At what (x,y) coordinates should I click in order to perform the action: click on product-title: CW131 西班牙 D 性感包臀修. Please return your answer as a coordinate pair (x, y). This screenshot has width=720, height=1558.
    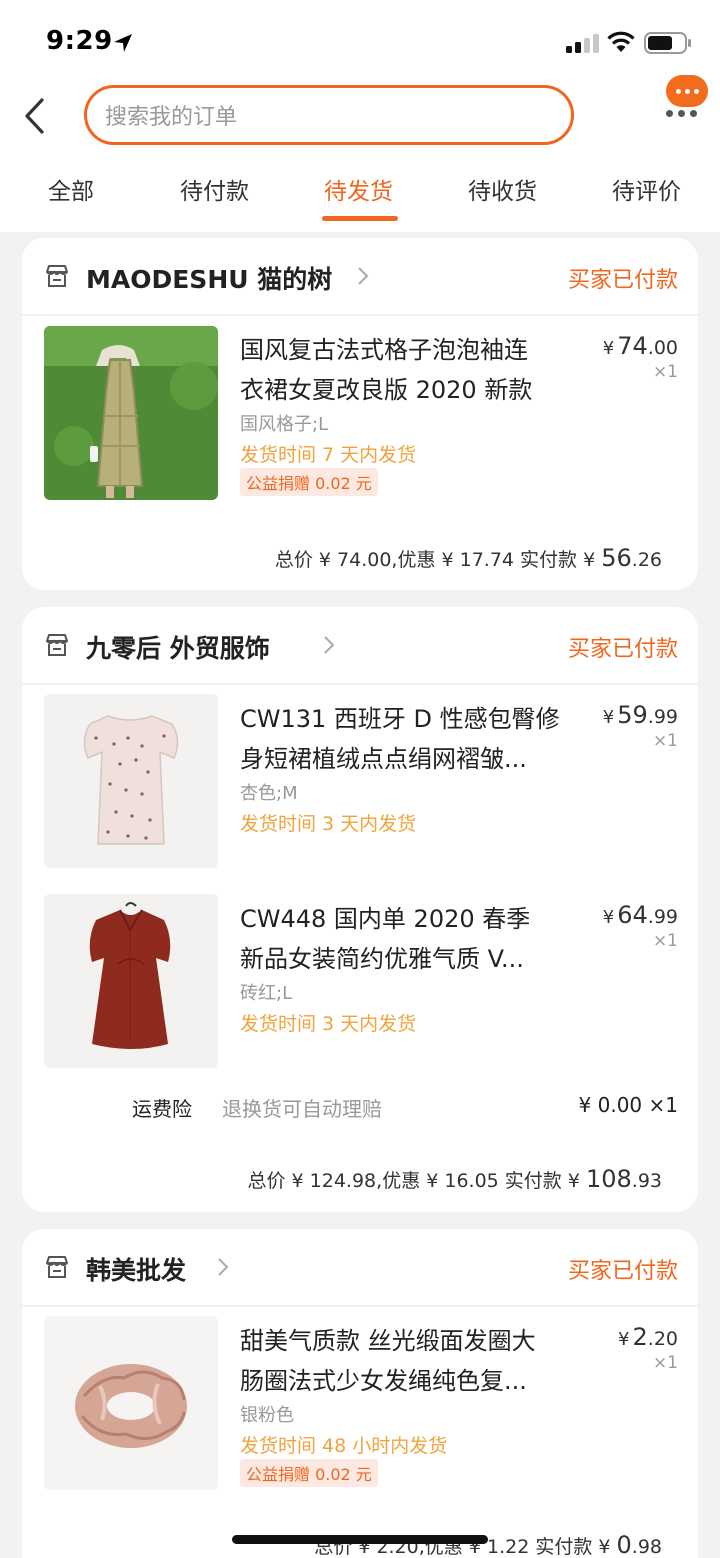
    Looking at the image, I should click on (400, 716).